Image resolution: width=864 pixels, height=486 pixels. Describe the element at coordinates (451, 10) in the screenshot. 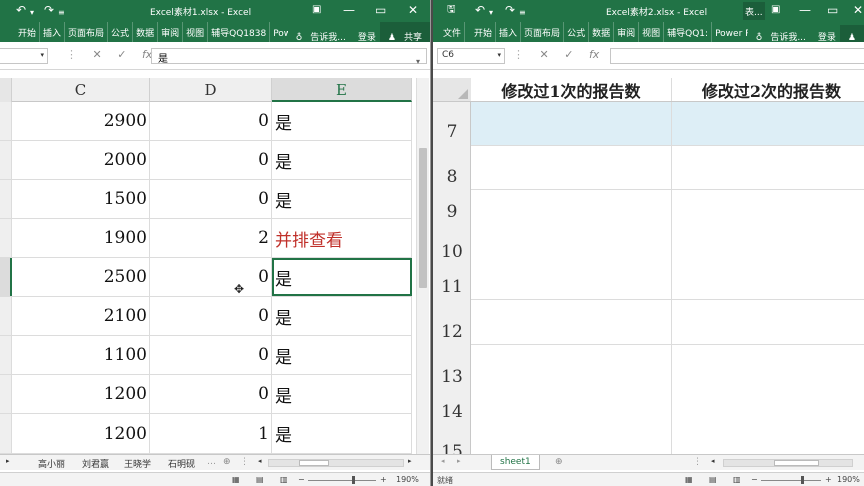

I see `save-icon: 🖫` at that location.